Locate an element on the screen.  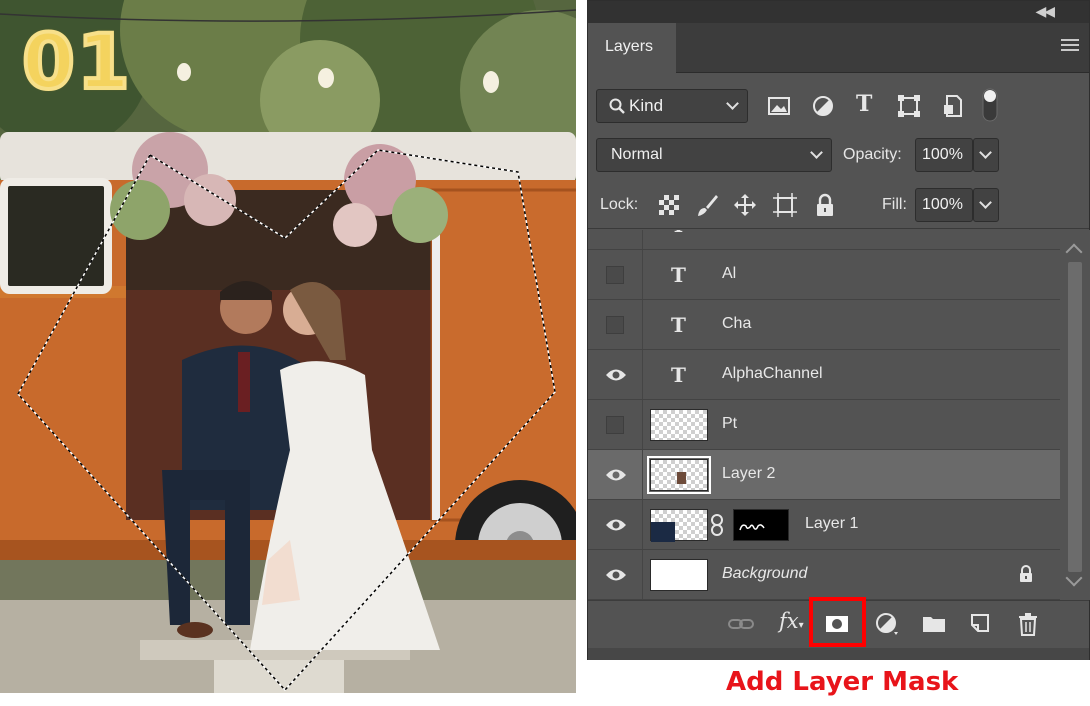
layer-list-scrollbar is located at coordinates (1075, 415).